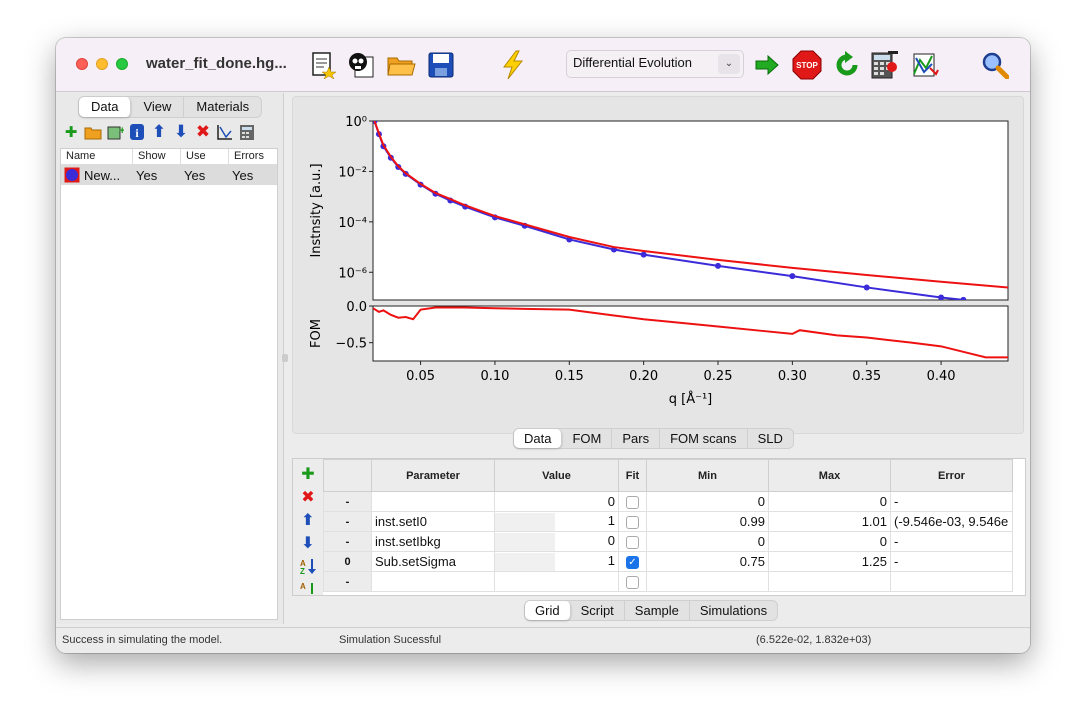 Image resolution: width=1086 pixels, height=727 pixels. I want to click on tab-data: Data, so click(105, 107).